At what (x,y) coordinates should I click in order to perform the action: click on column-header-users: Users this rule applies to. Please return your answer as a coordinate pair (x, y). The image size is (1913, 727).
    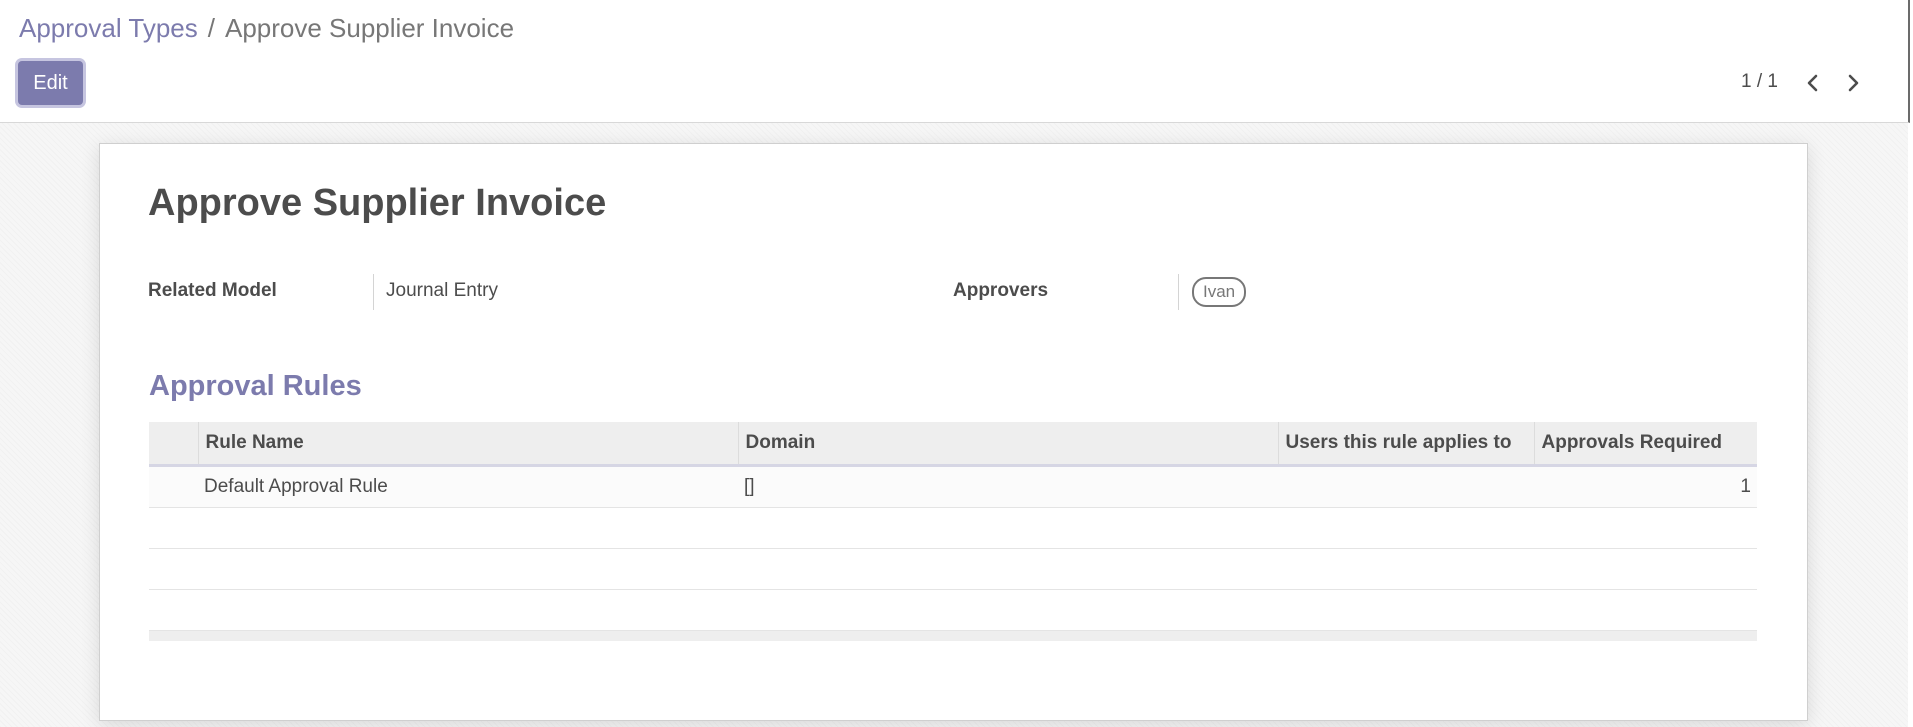
    Looking at the image, I should click on (1406, 444).